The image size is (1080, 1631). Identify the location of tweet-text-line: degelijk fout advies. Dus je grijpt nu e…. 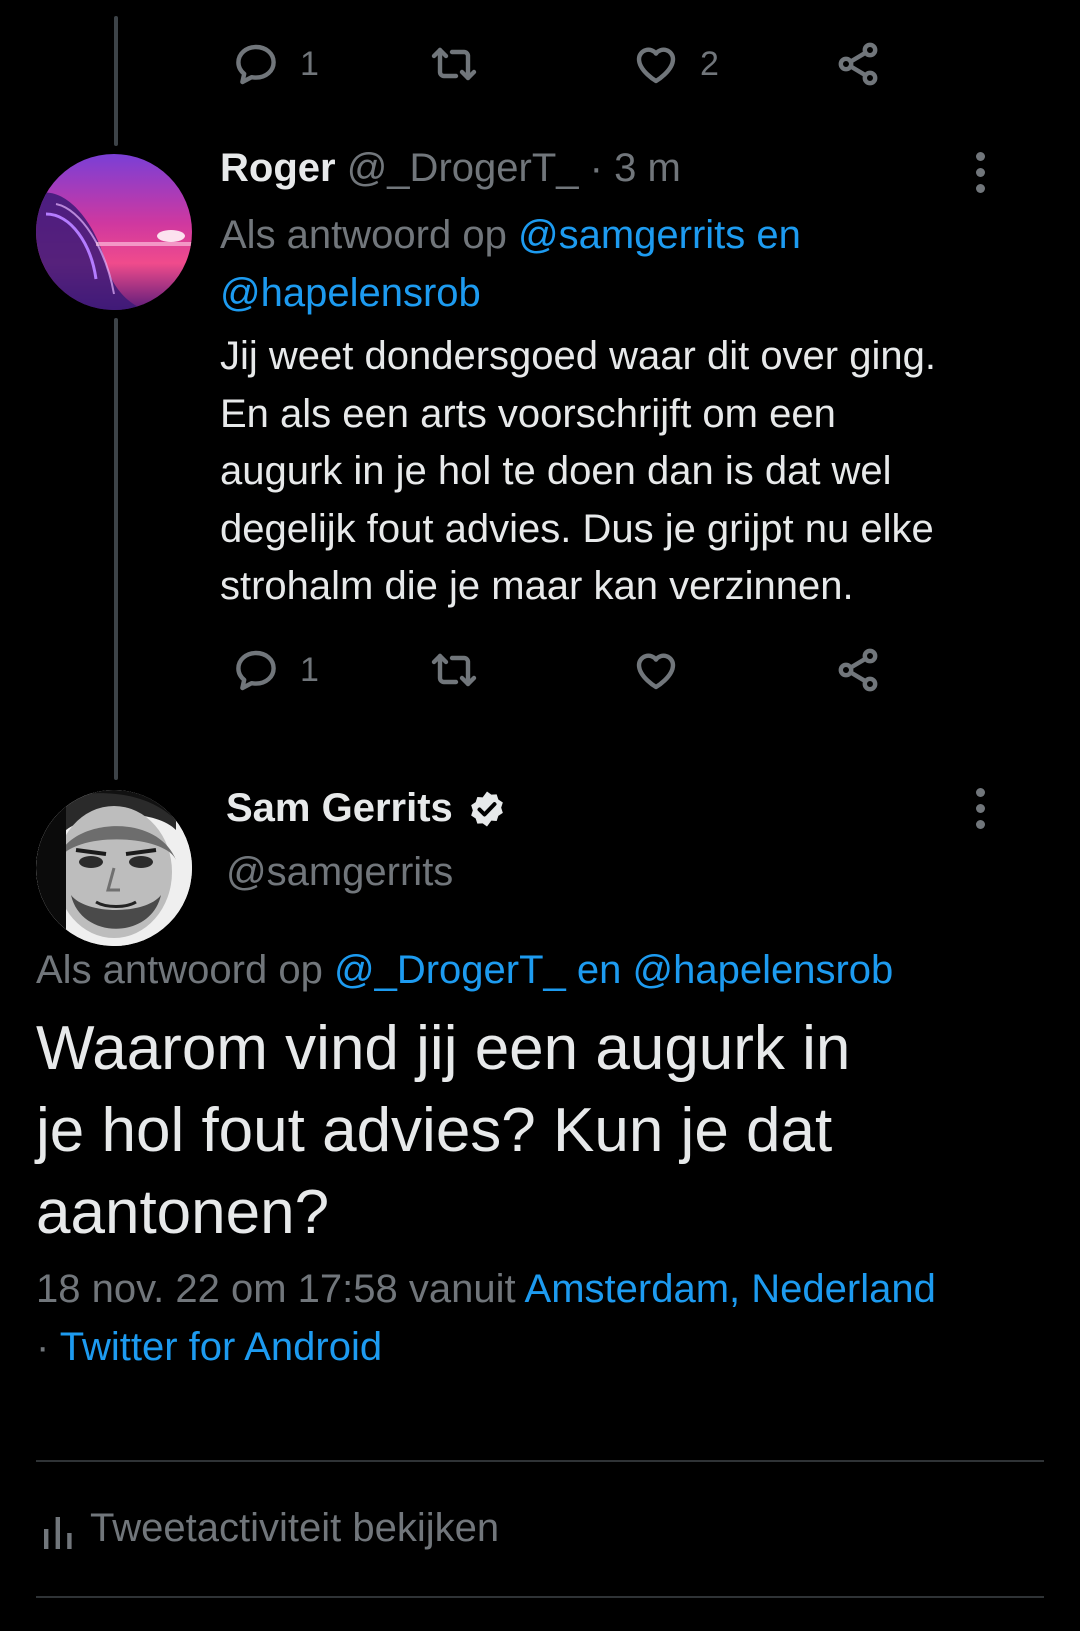
(577, 528).